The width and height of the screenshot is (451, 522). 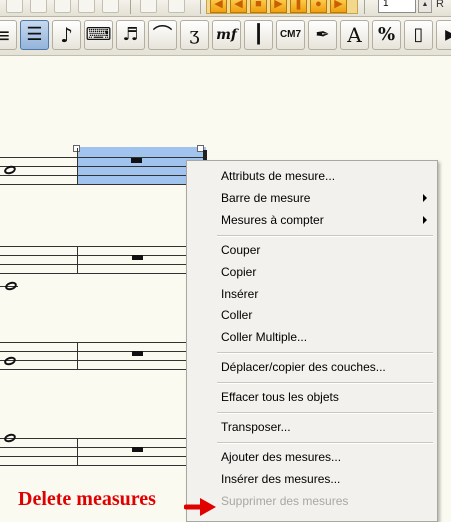 What do you see at coordinates (110, 6) in the screenshot?
I see `undo-icon` at bounding box center [110, 6].